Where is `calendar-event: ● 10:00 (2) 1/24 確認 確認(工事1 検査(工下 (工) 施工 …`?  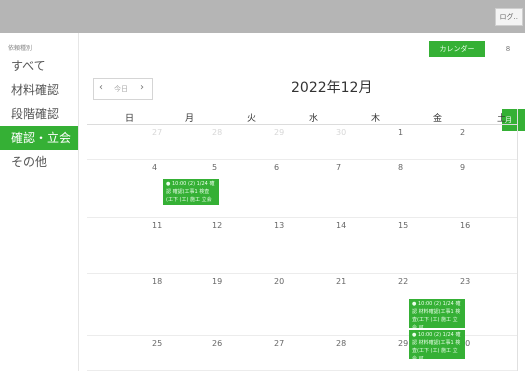
calendar-event: ● 10:00 (2) 1/24 確認 確認(工事1 検査(工下 (工) 施工 … is located at coordinates (191, 192).